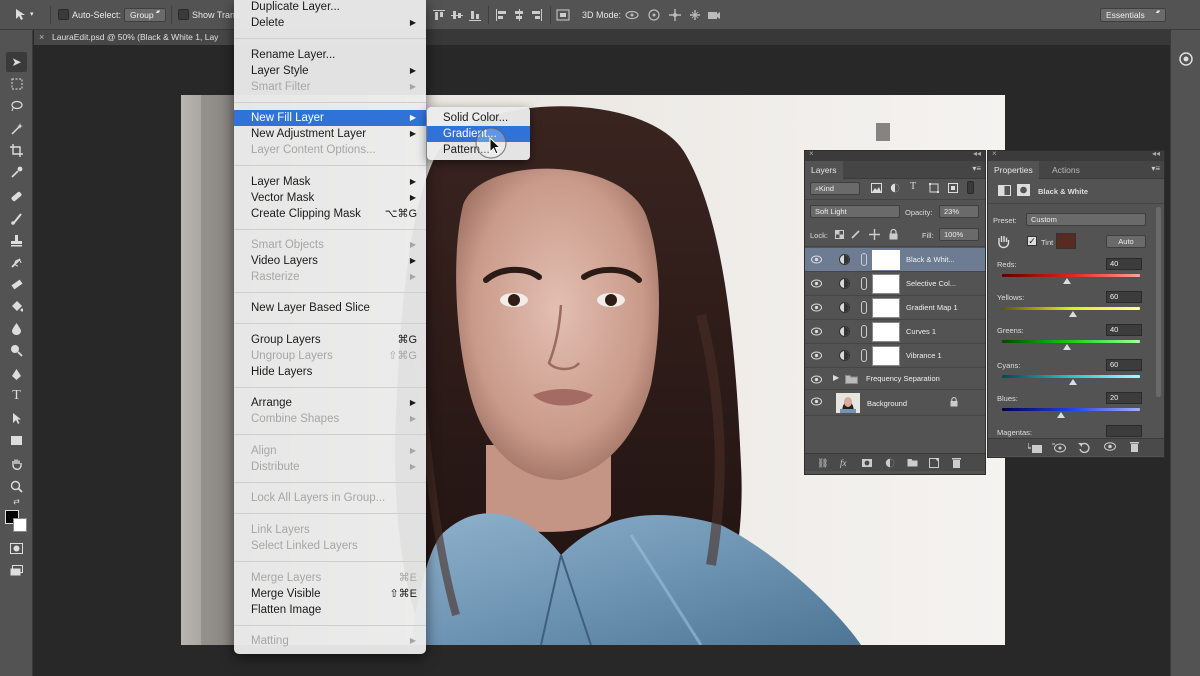 The height and width of the screenshot is (676, 1200). Describe the element at coordinates (956, 462) in the screenshot. I see `delete-layer-icon` at that location.